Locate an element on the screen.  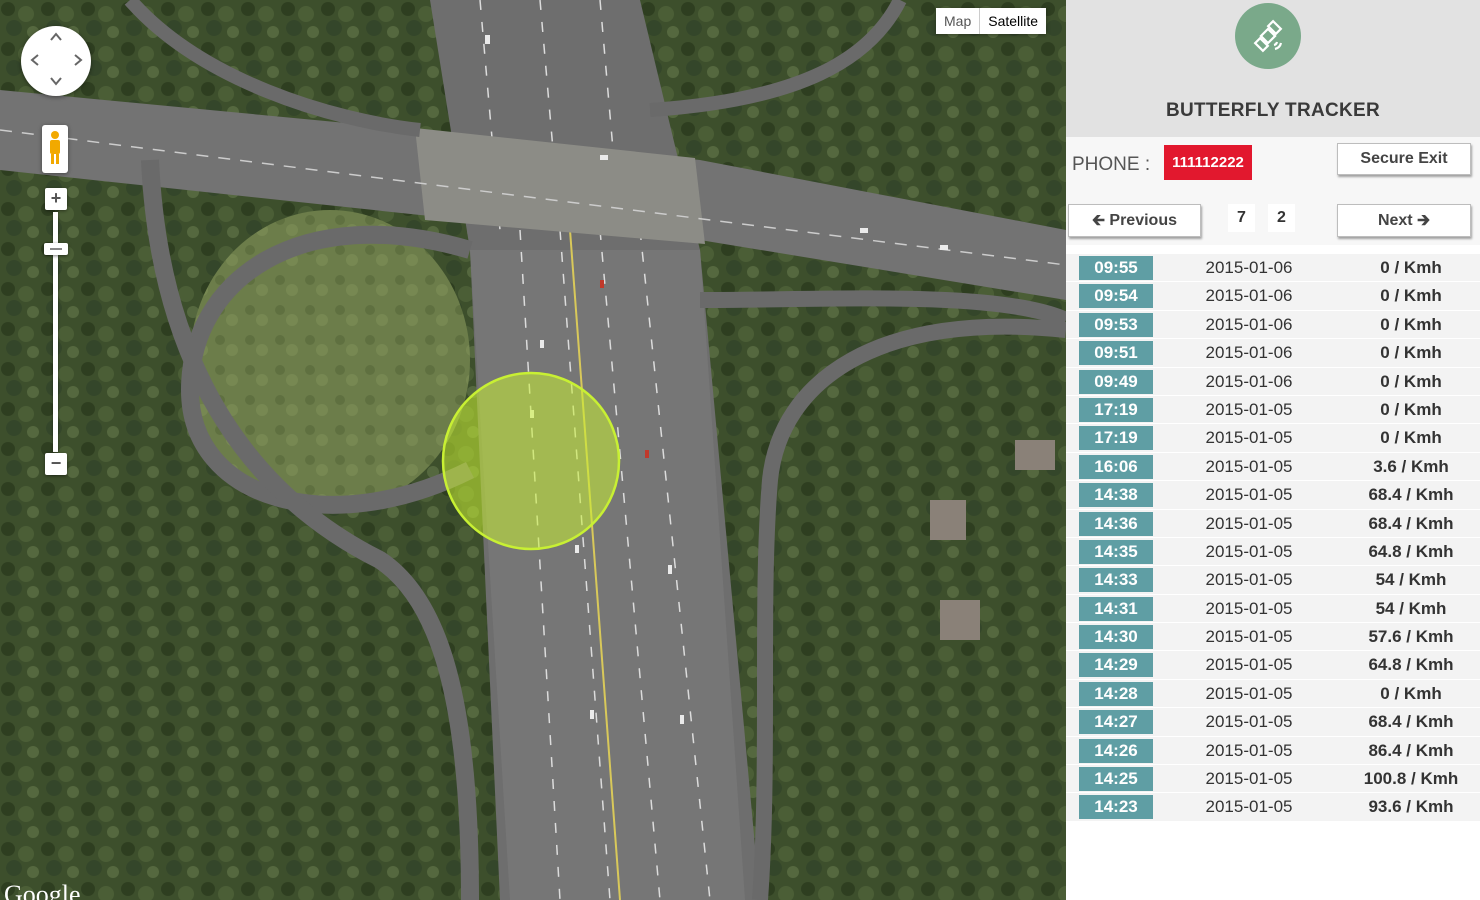
record-row: 09:55 2015-01-06 0 / Kmh is located at coordinates (1273, 268).